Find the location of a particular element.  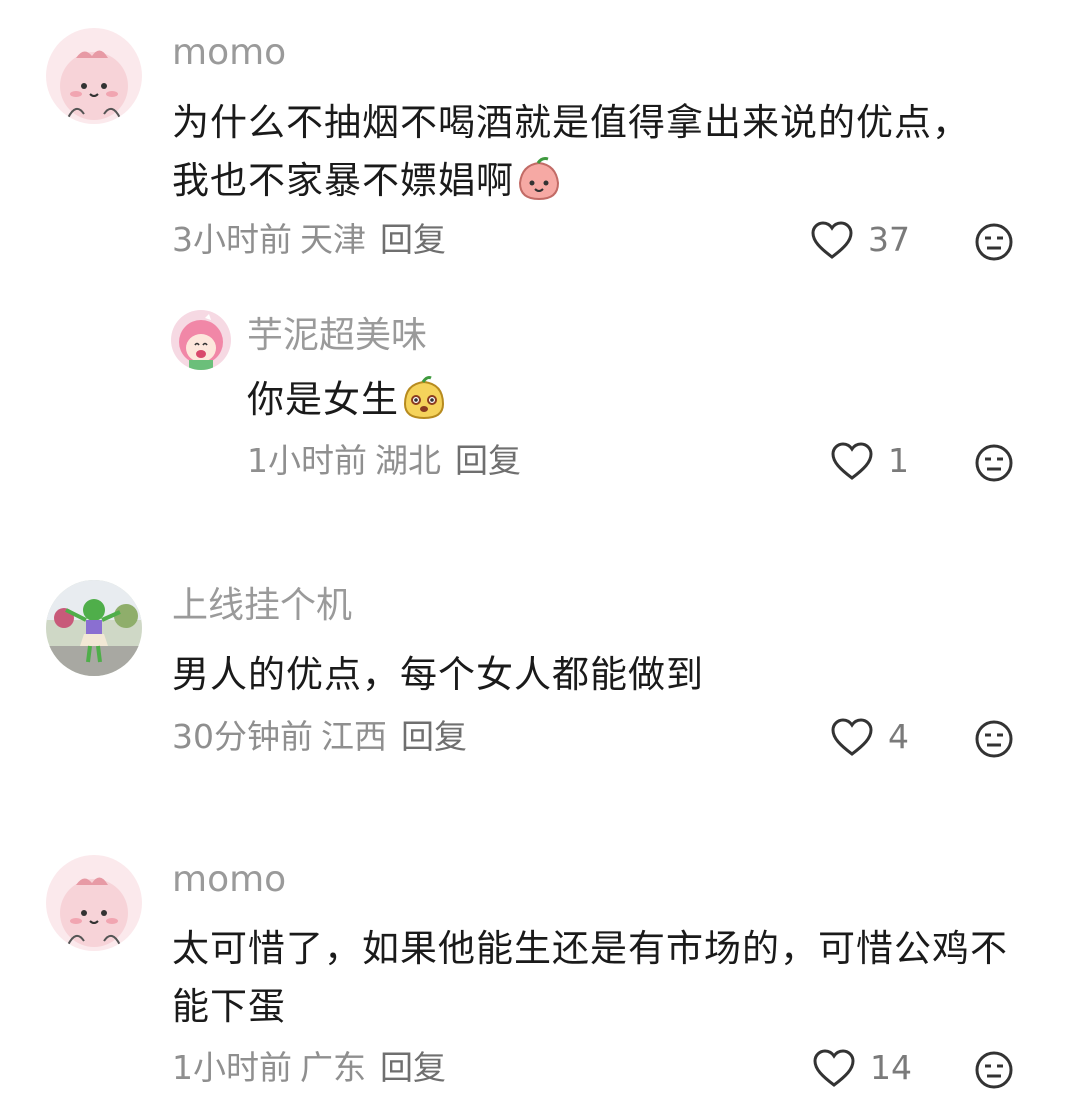

timestamp: 30分钟前 is located at coordinates (242, 736).